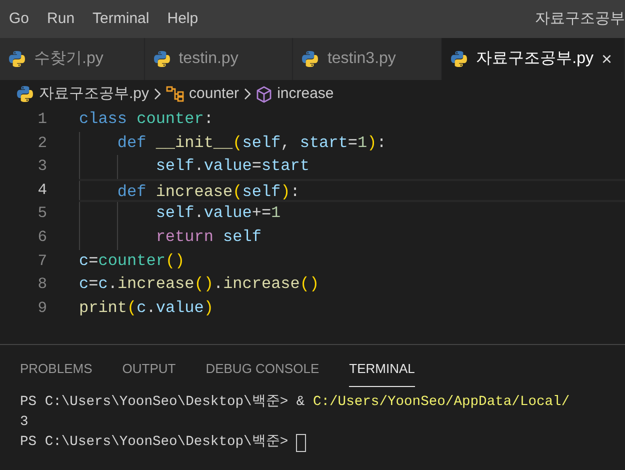 This screenshot has width=625, height=470. Describe the element at coordinates (132, 261) in the screenshot. I see `code-line: c=counter()` at that location.